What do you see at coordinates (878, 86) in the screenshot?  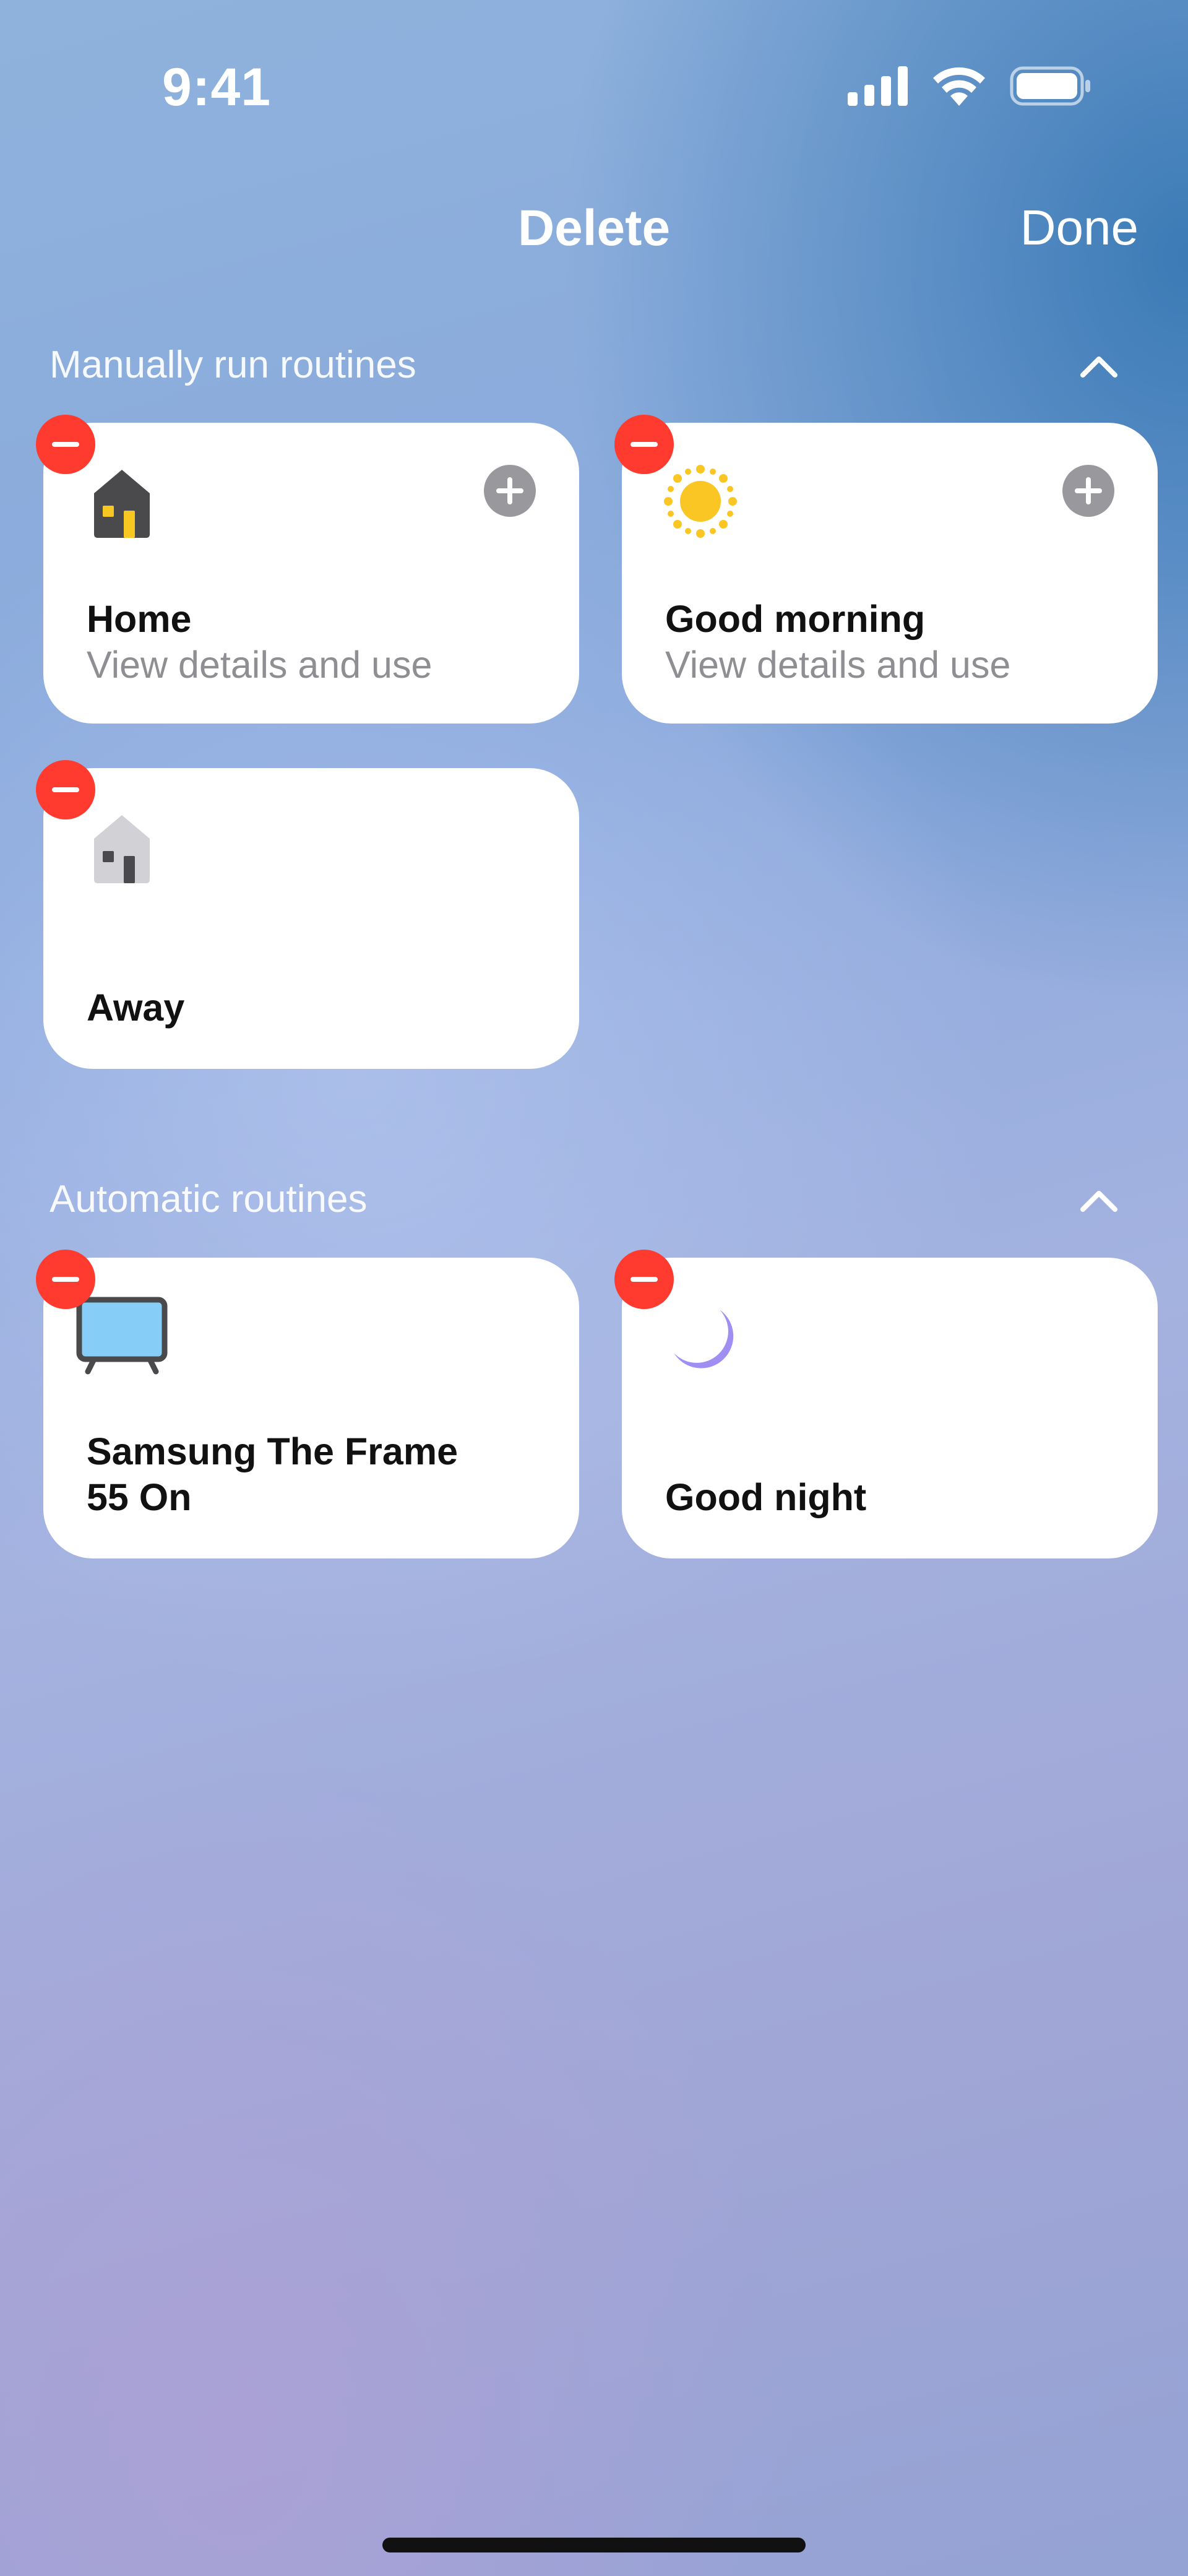 I see `cellular-signal-icon` at bounding box center [878, 86].